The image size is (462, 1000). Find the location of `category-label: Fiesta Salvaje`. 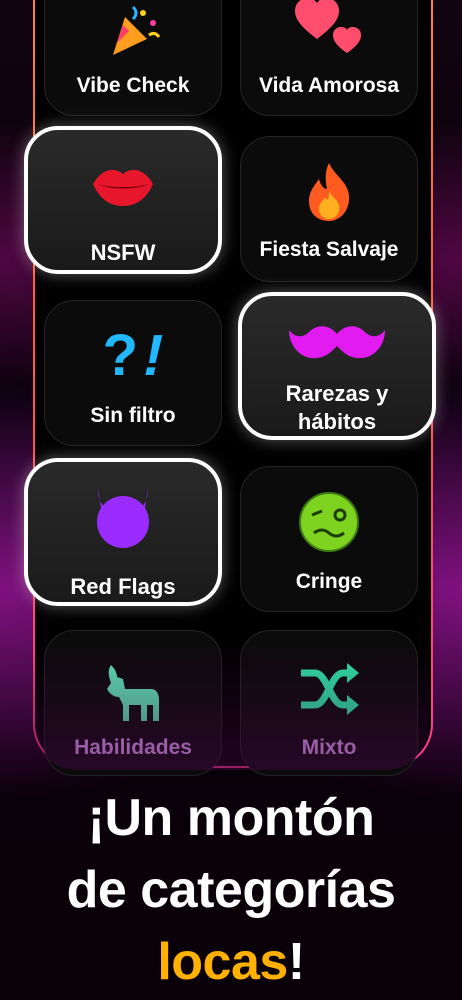

category-label: Fiesta Salvaje is located at coordinates (329, 249).